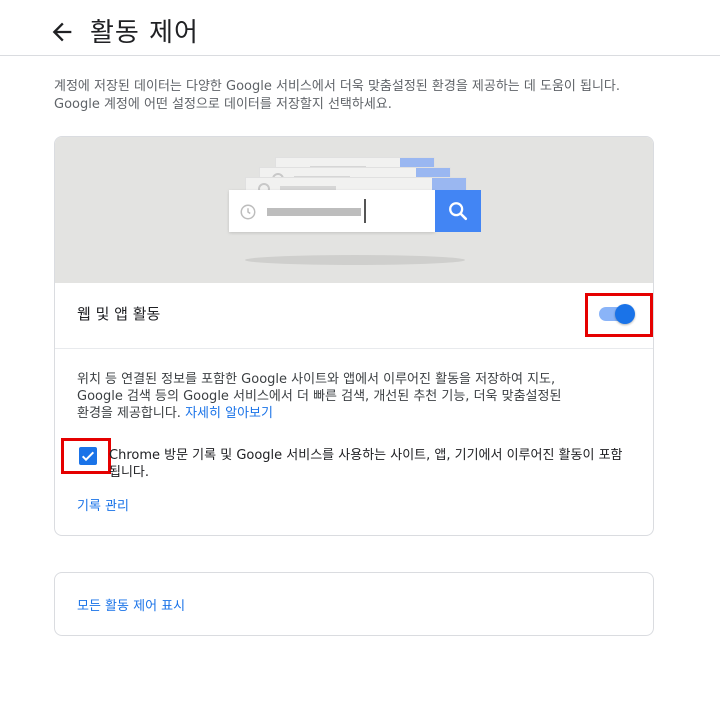 This screenshot has width=720, height=718. I want to click on search-icon, so click(458, 211).